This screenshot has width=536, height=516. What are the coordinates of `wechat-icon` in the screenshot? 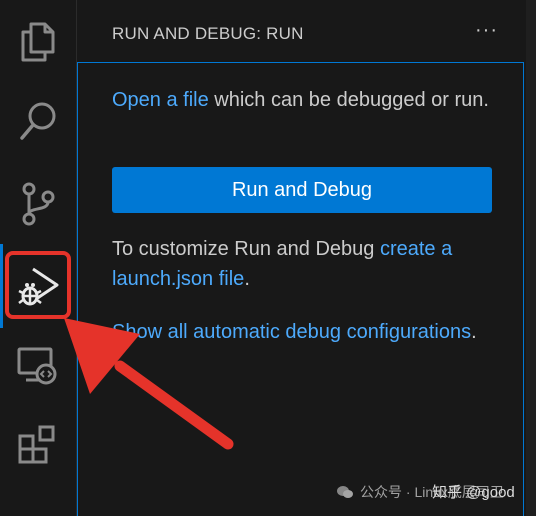 It's located at (345, 492).